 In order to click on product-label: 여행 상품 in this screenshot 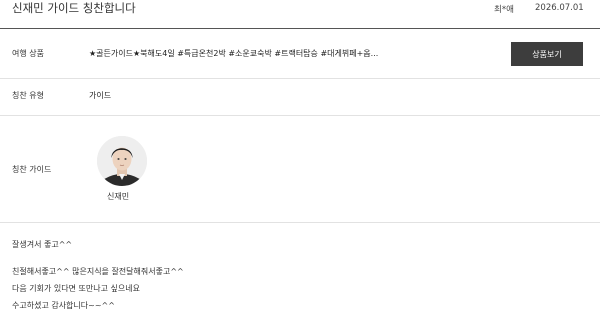, I will do `click(28, 53)`.